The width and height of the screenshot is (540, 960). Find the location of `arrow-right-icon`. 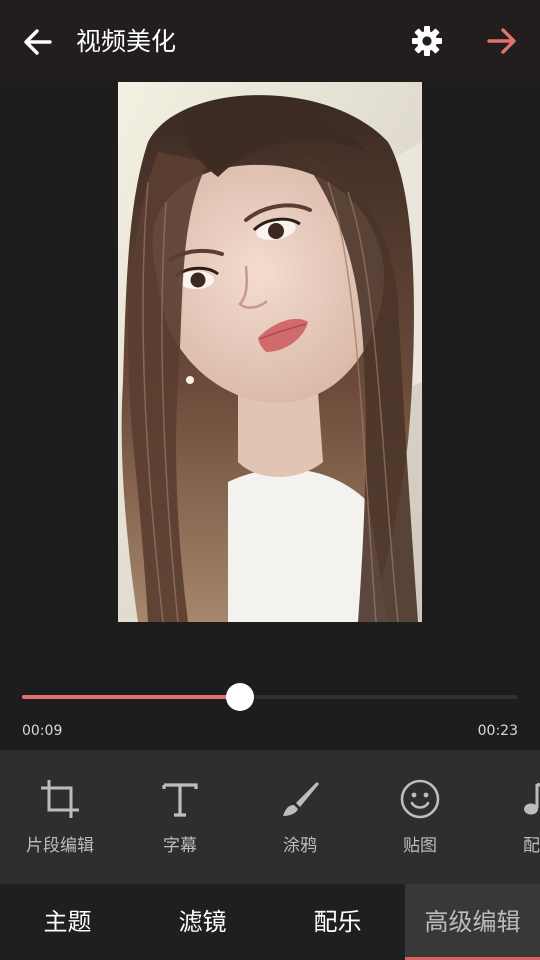

arrow-right-icon is located at coordinates (501, 41).